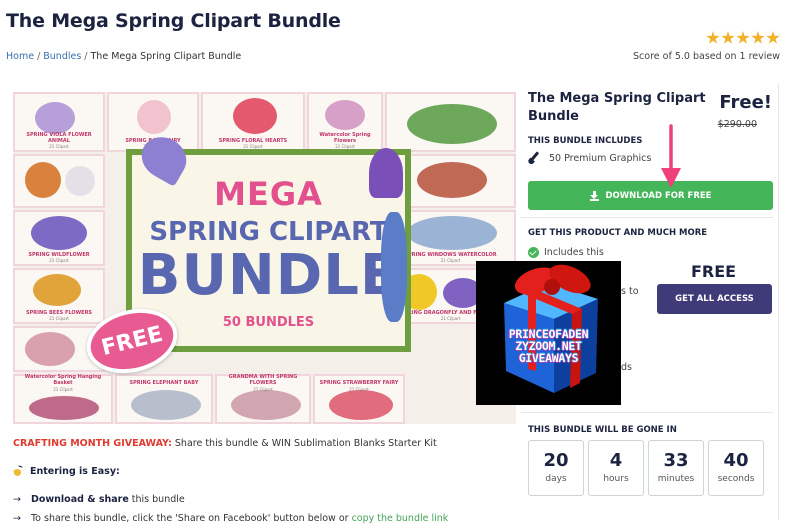 This screenshot has height=524, width=802. Describe the element at coordinates (263, 399) in the screenshot. I see `clipart-tile: GRANDMA WITH SPRING FLOWERS 21 Clipart` at that location.